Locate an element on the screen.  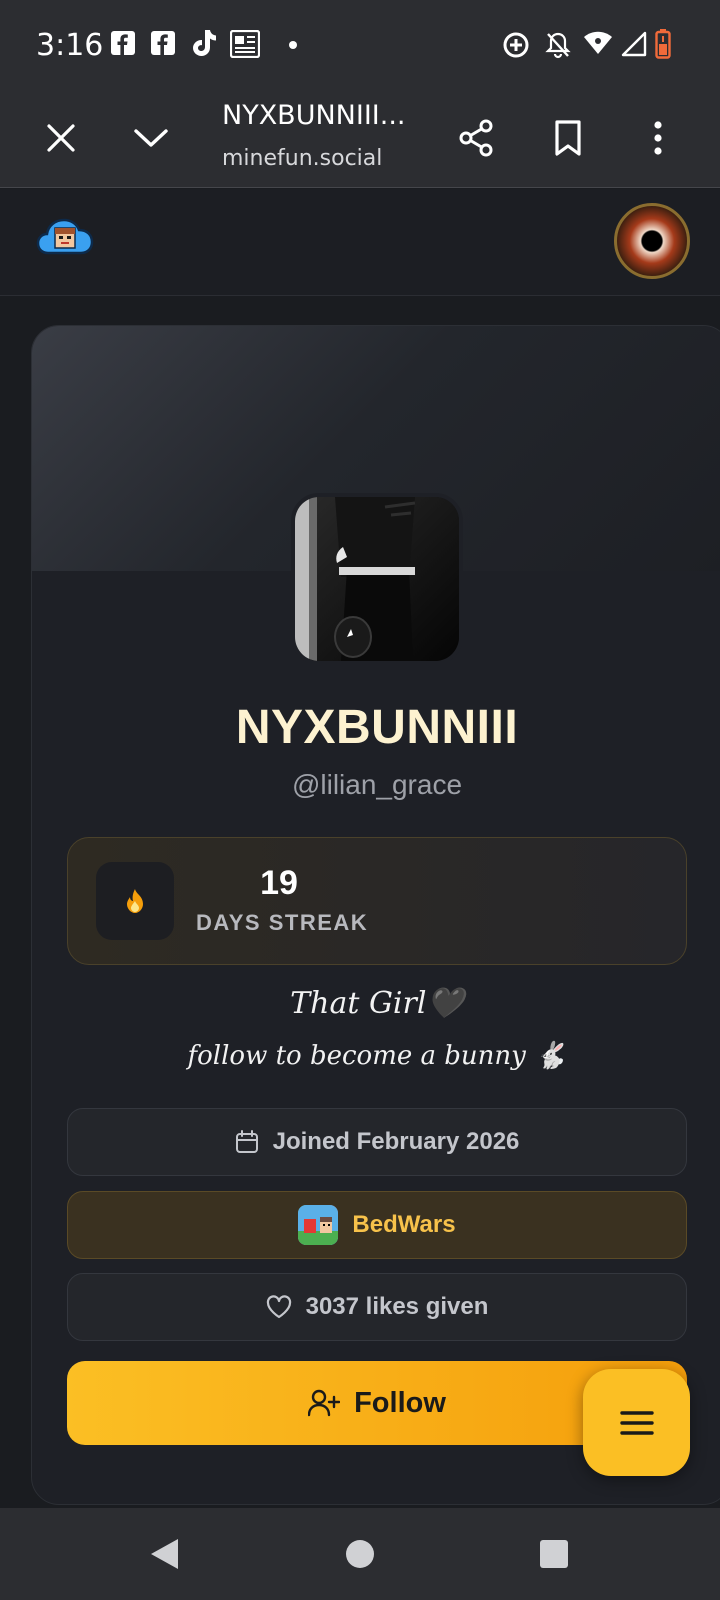
share-button is located at coordinates (476, 138).